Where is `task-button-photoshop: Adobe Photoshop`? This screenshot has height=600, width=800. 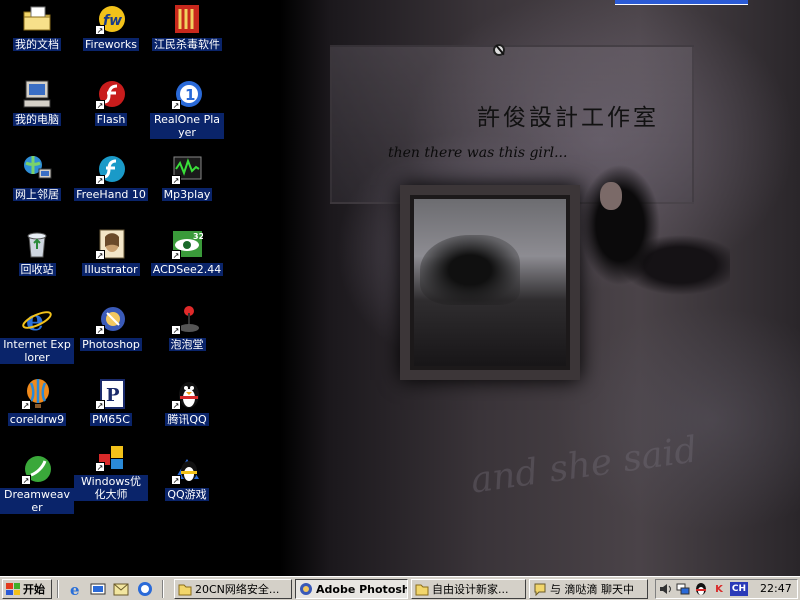
task-button-photoshop: Adobe Photoshop is located at coordinates (351, 589).